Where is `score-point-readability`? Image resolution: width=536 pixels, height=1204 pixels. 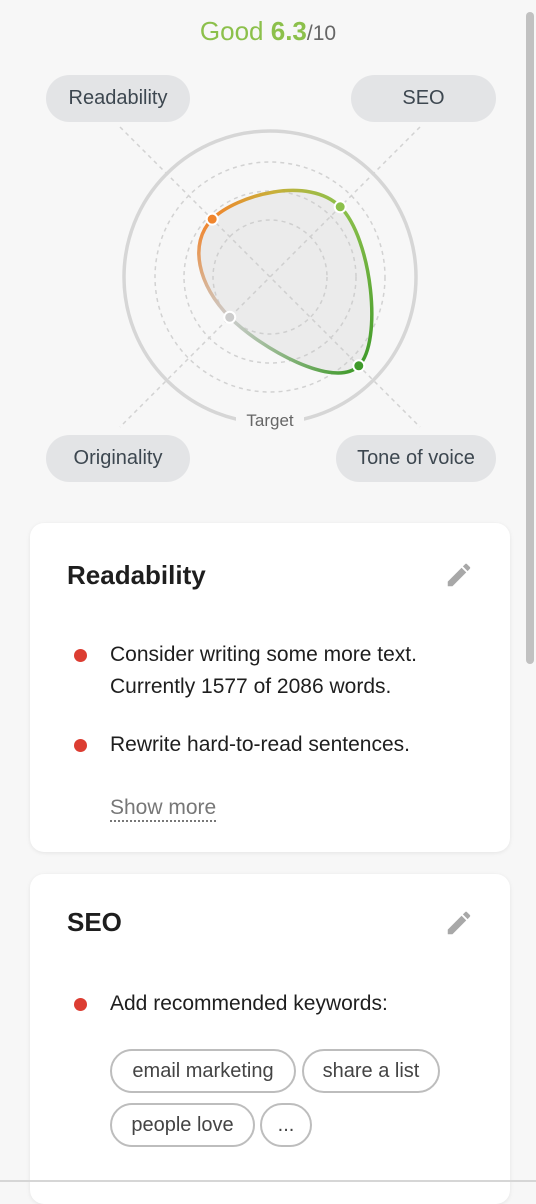
score-point-readability is located at coordinates (212, 219).